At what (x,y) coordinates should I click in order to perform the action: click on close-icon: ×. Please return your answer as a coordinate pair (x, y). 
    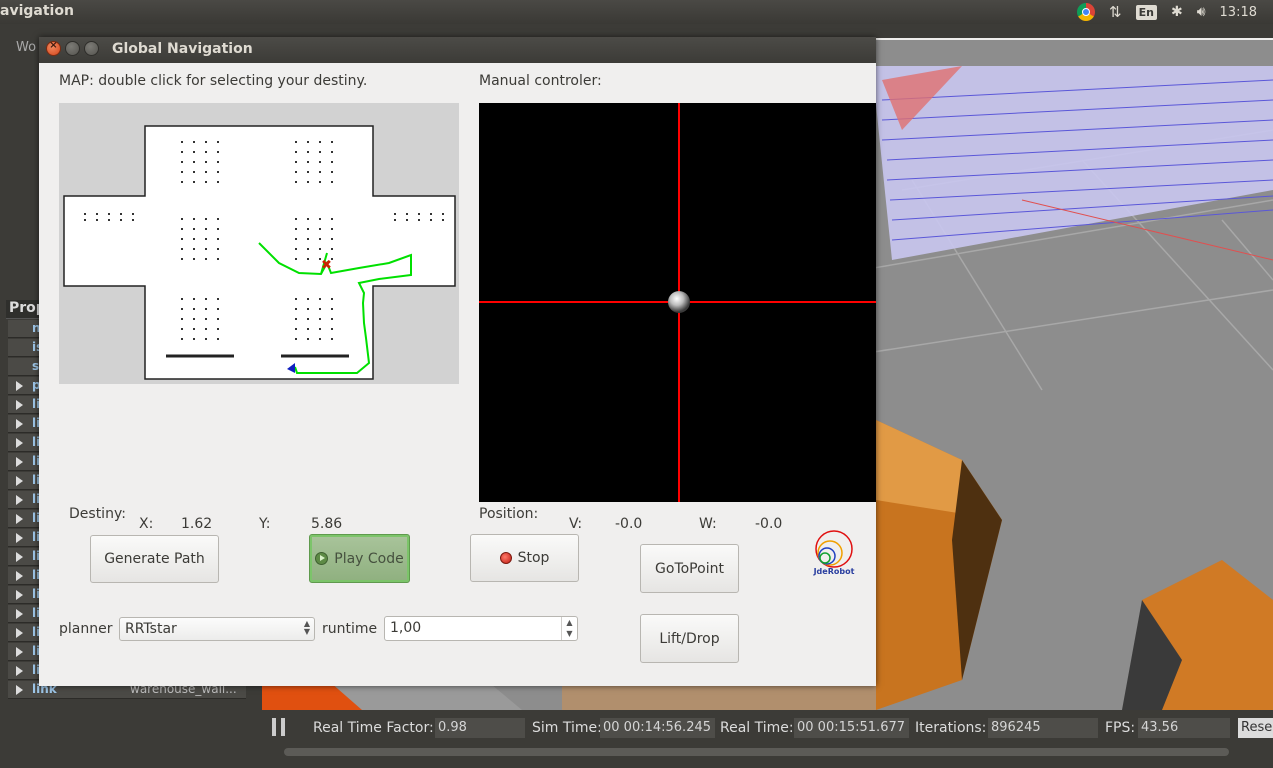
    Looking at the image, I should click on (53, 45).